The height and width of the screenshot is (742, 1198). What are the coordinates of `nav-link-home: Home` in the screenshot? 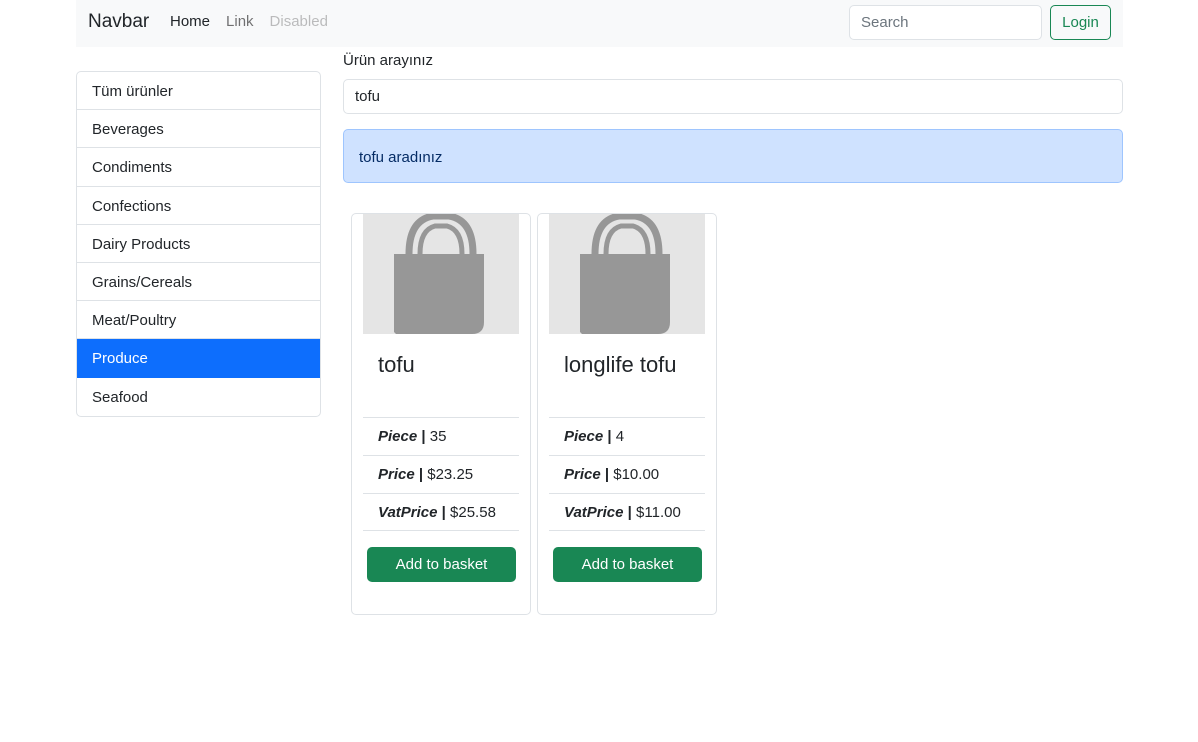 It's located at (190, 21).